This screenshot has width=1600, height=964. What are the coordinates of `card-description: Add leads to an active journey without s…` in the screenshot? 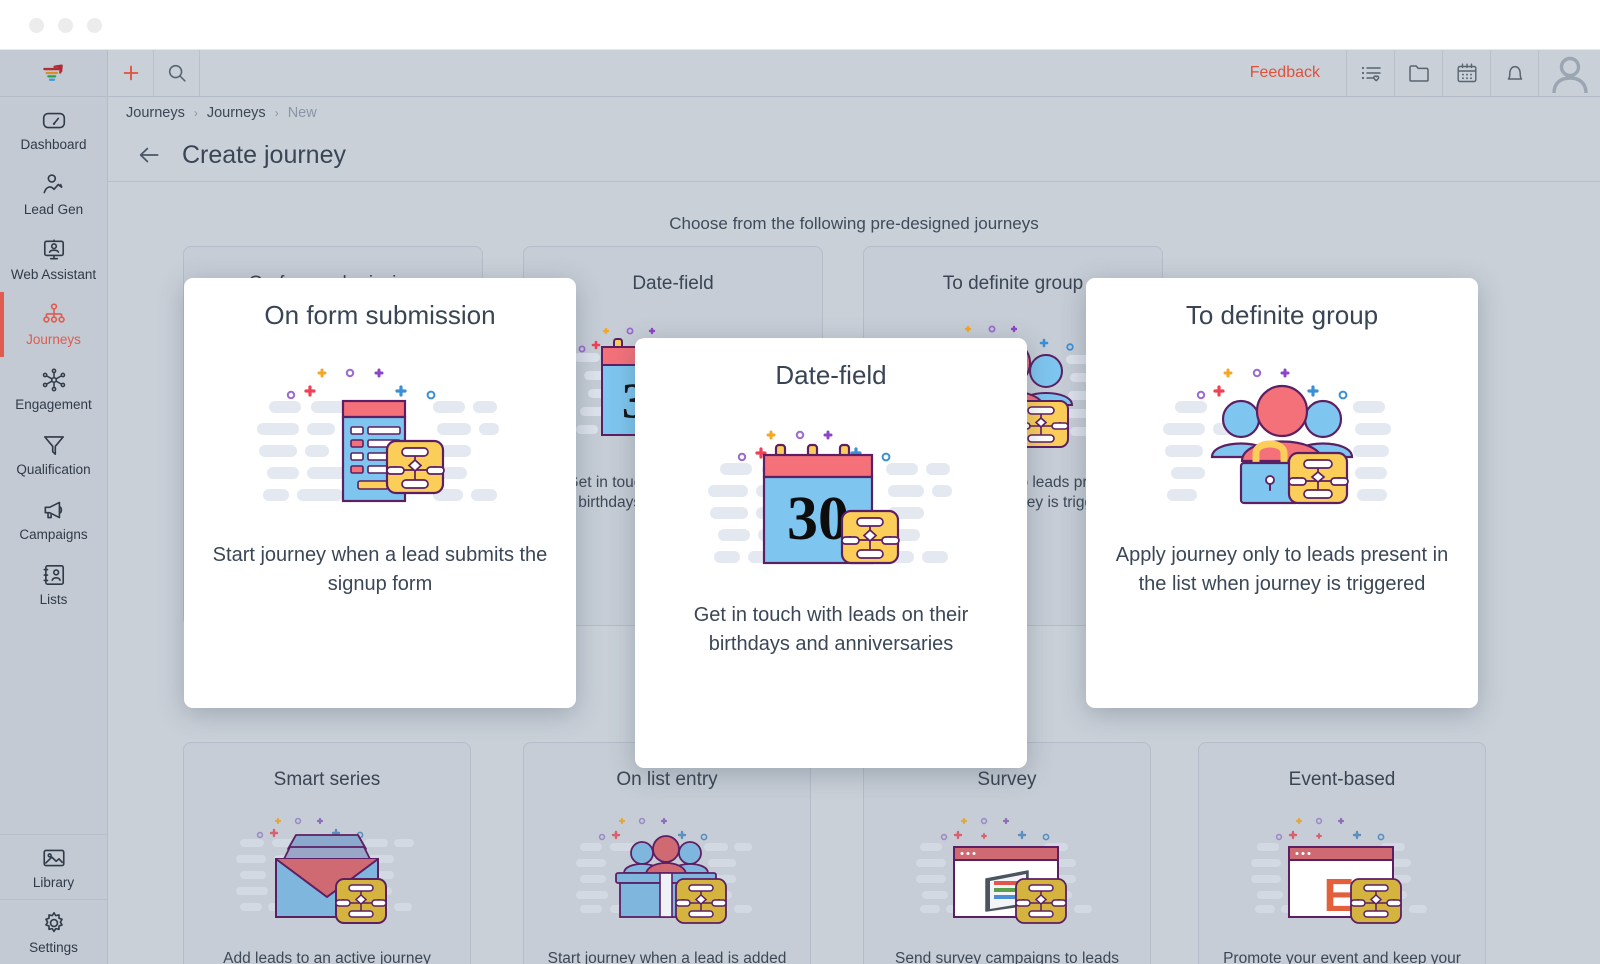 It's located at (327, 957).